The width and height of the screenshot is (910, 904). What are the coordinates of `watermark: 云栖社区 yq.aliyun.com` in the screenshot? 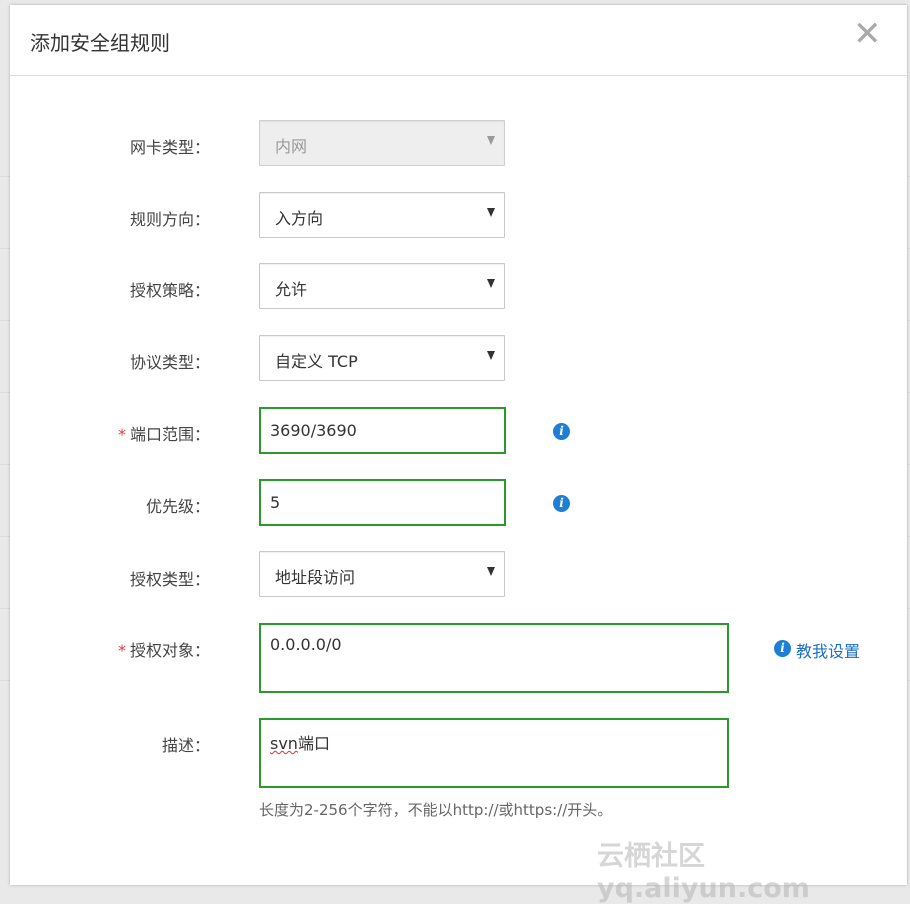 It's located at (703, 872).